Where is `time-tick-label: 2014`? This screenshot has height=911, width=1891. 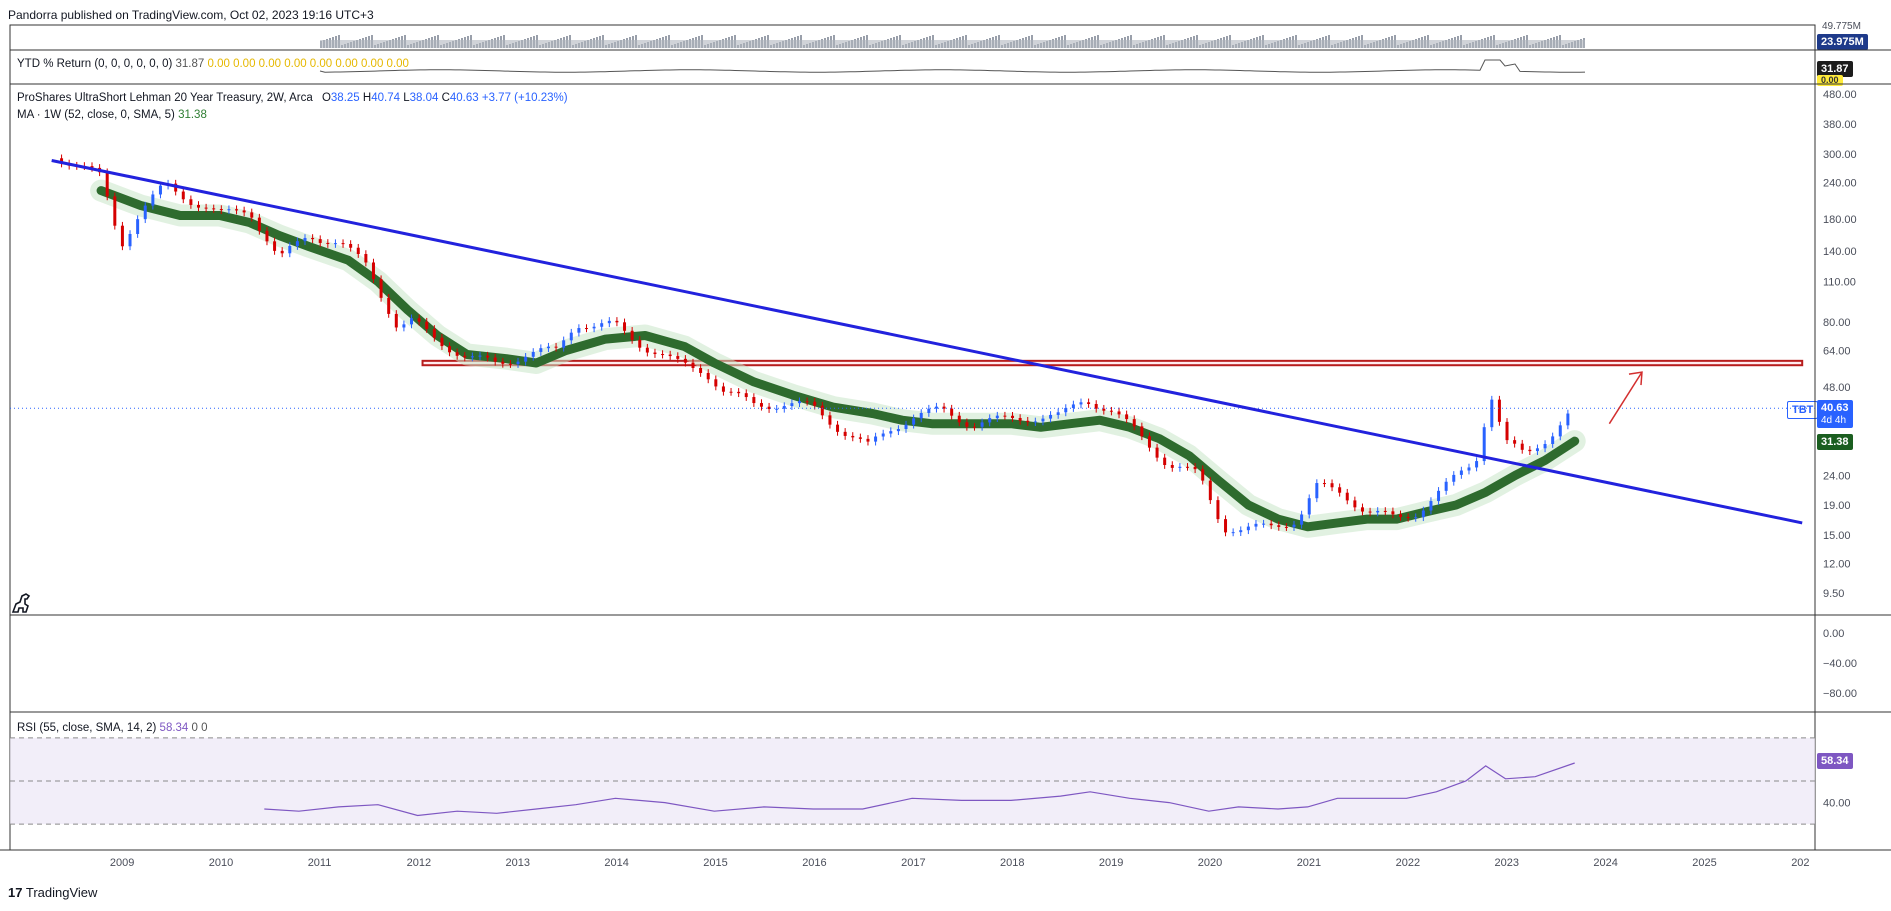
time-tick-label: 2014 is located at coordinates (616, 863).